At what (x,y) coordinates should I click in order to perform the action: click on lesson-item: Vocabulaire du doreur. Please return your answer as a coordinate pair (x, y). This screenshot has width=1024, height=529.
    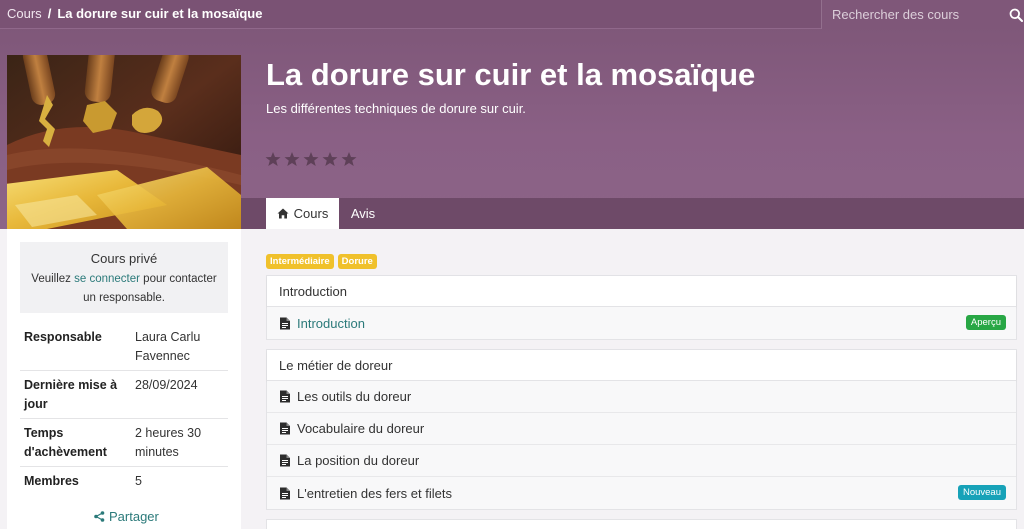
    Looking at the image, I should click on (641, 429).